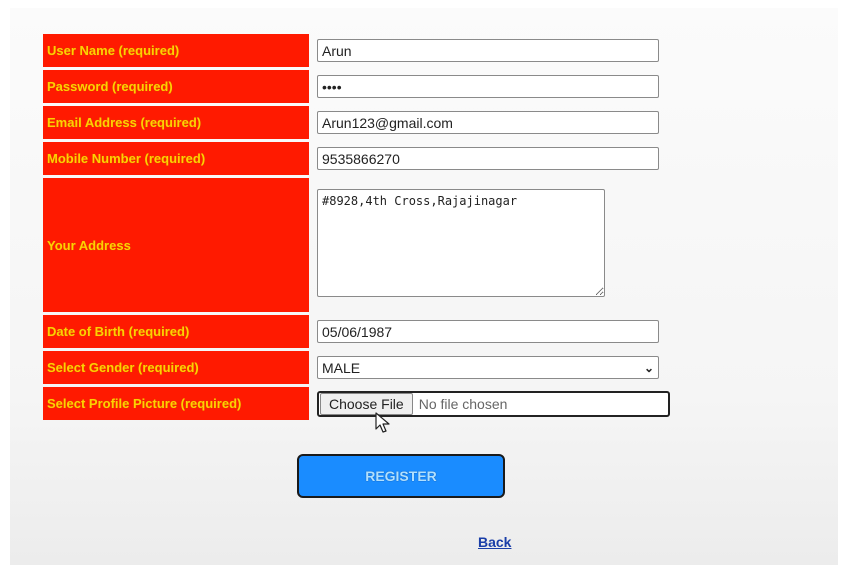 Image resolution: width=842 pixels, height=567 pixels. I want to click on password-input, so click(488, 86).